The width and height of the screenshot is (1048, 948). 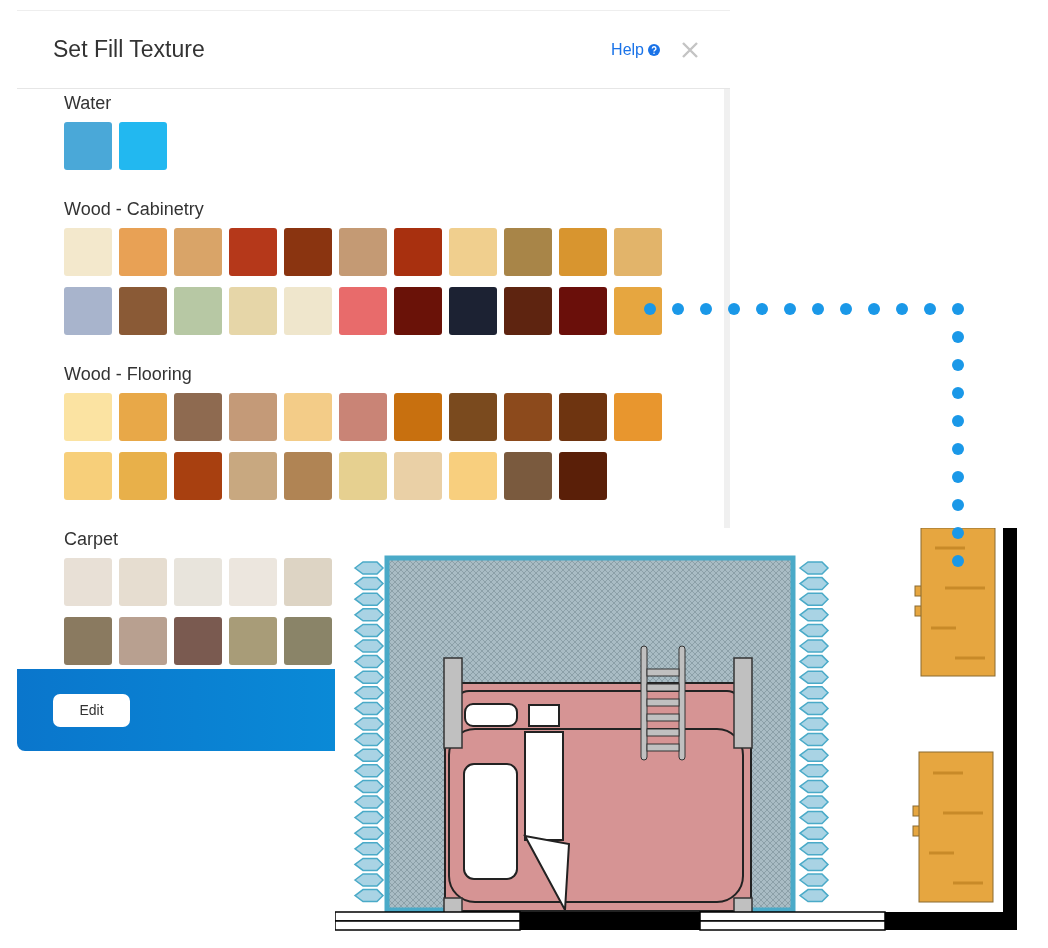 I want to click on dialog-title: Set Fill Texture, so click(x=129, y=49).